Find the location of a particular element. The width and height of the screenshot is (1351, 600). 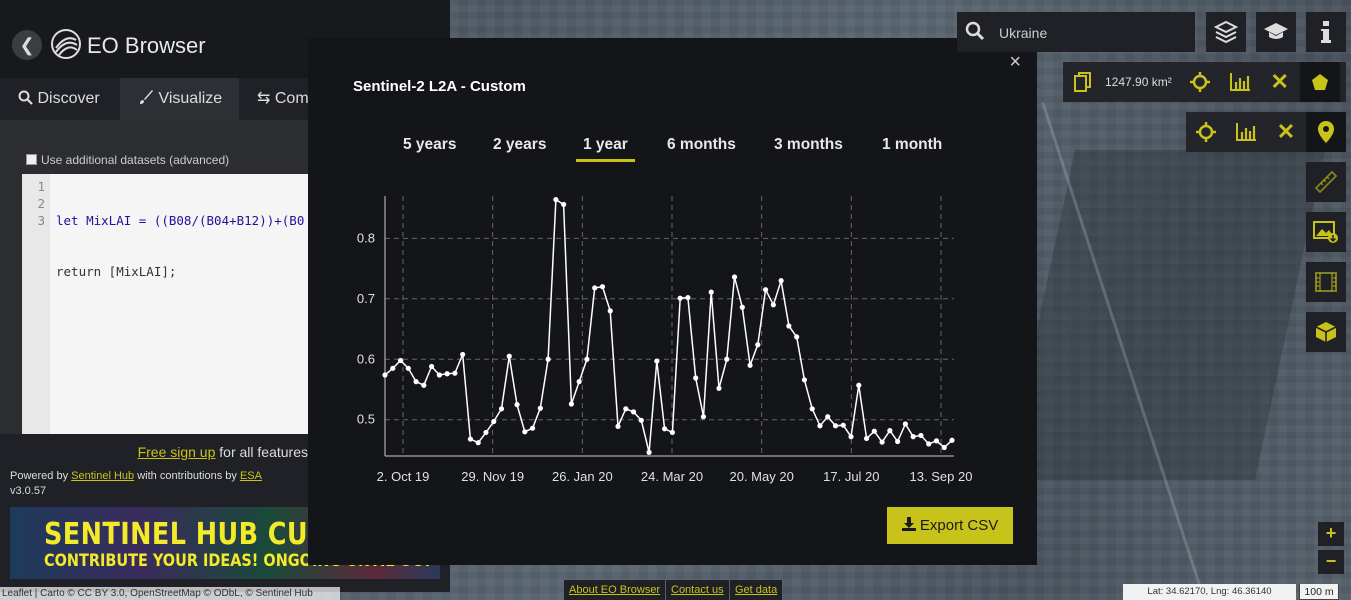

download-image-button is located at coordinates (1326, 232).